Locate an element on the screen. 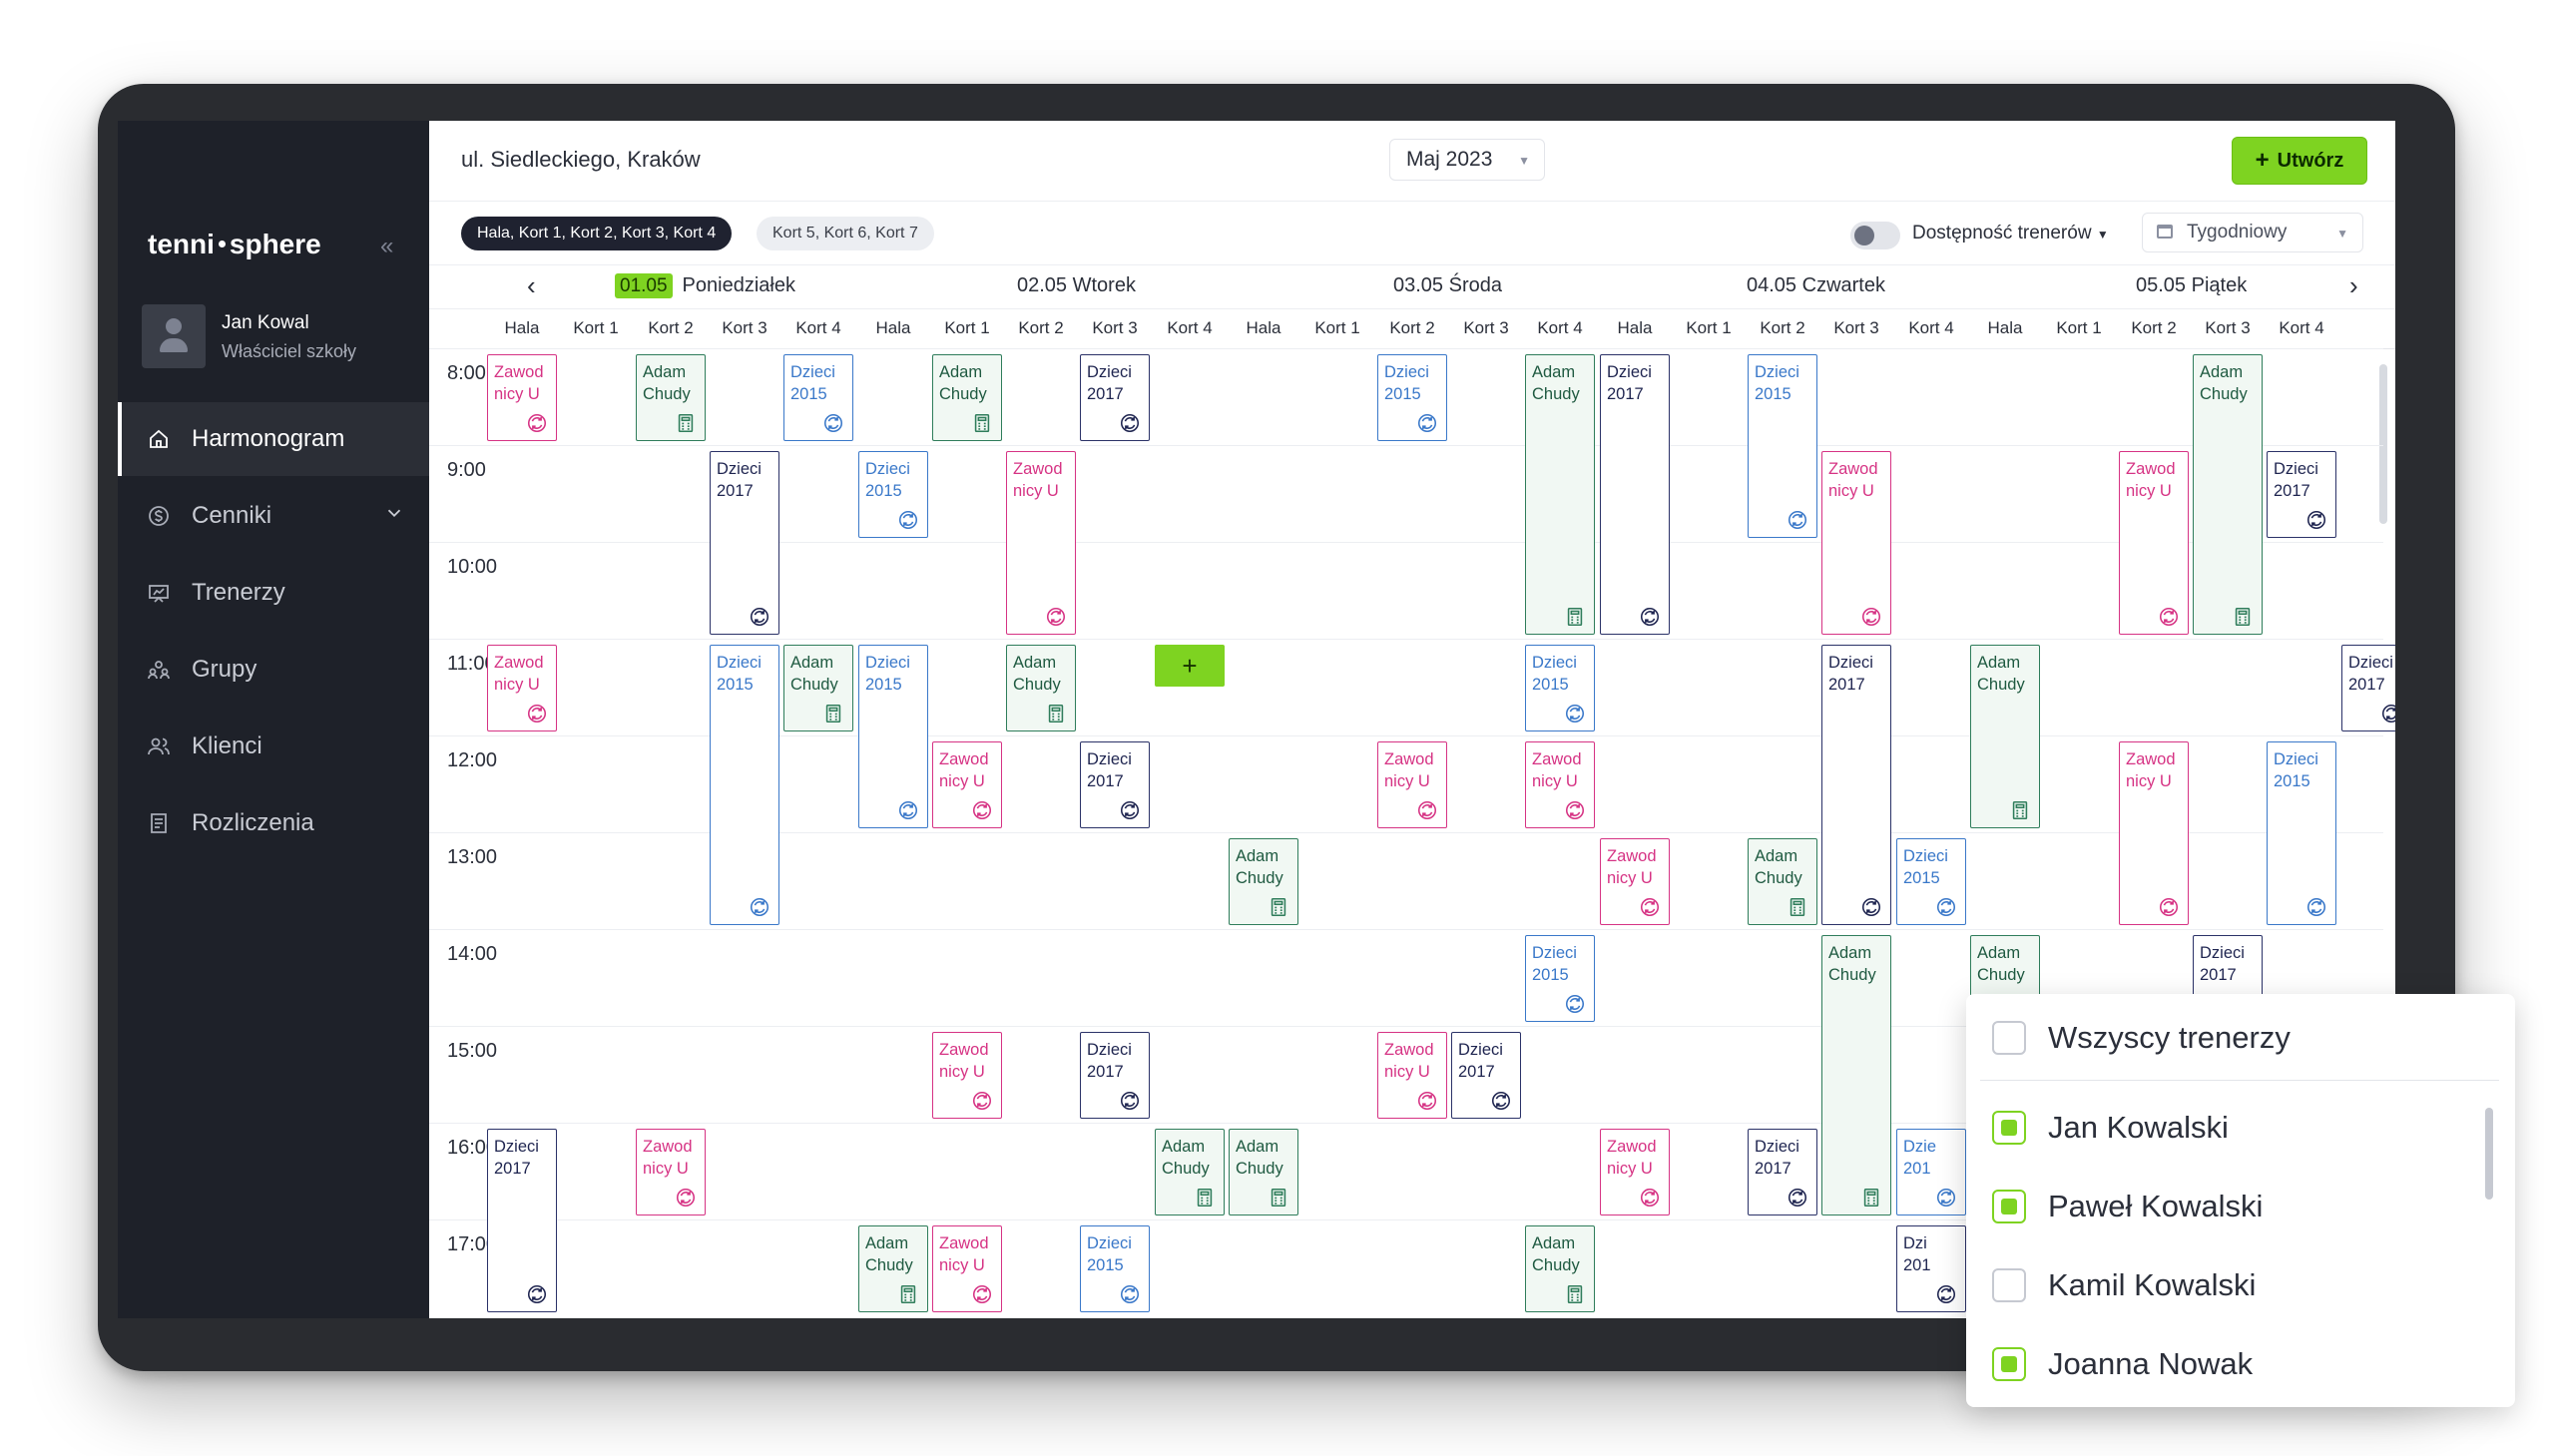 The height and width of the screenshot is (1456, 2555). court-group-chip-active: Hala, Kort 1, Kort 2, Kort 3, Kort 4 is located at coordinates (597, 233).